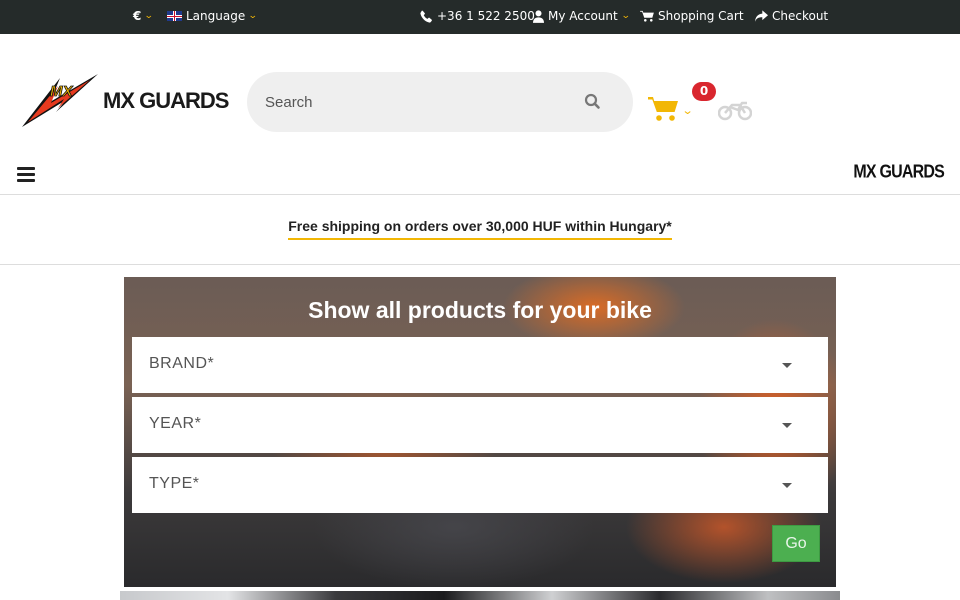 The image size is (960, 600). I want to click on phone-link: +36 1 522 2500, so click(477, 16).